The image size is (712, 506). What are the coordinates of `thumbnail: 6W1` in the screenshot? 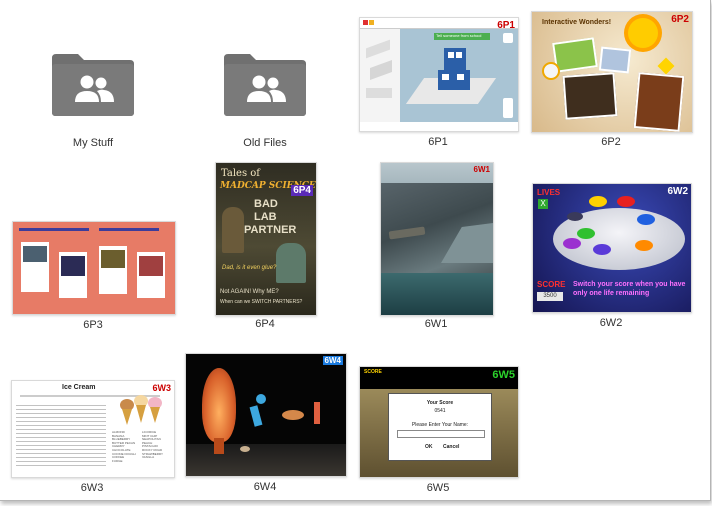 It's located at (437, 239).